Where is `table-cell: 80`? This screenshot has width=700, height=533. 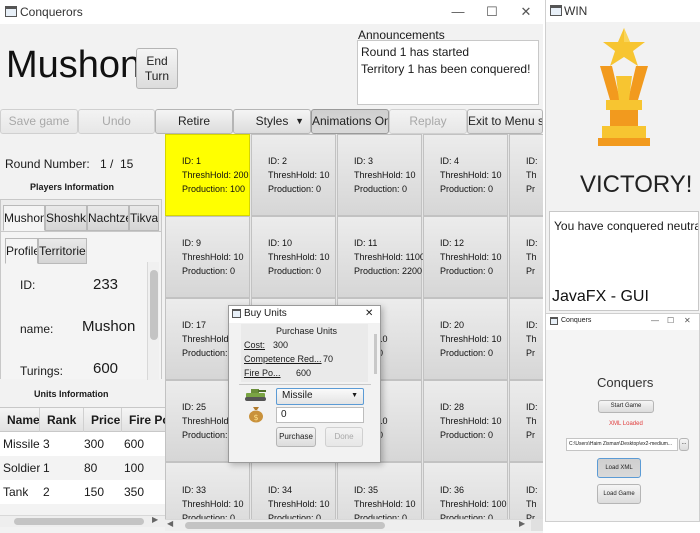
table-cell: 80 is located at coordinates (91, 468).